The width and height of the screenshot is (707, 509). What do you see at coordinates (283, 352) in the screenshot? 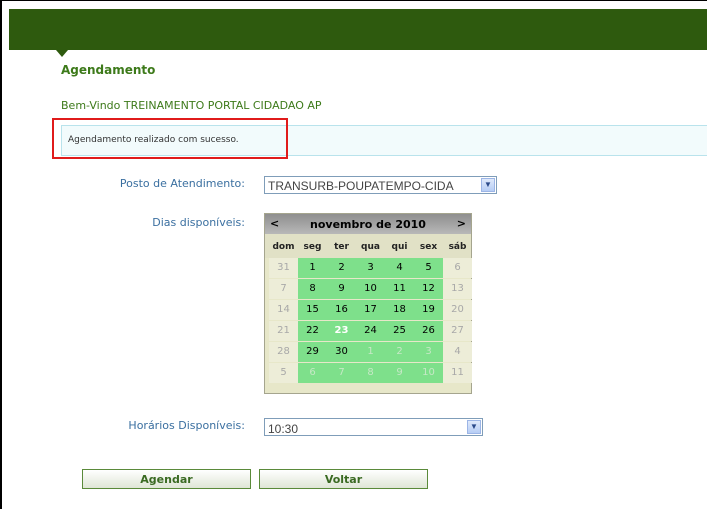
I see `calendar-day: 28` at bounding box center [283, 352].